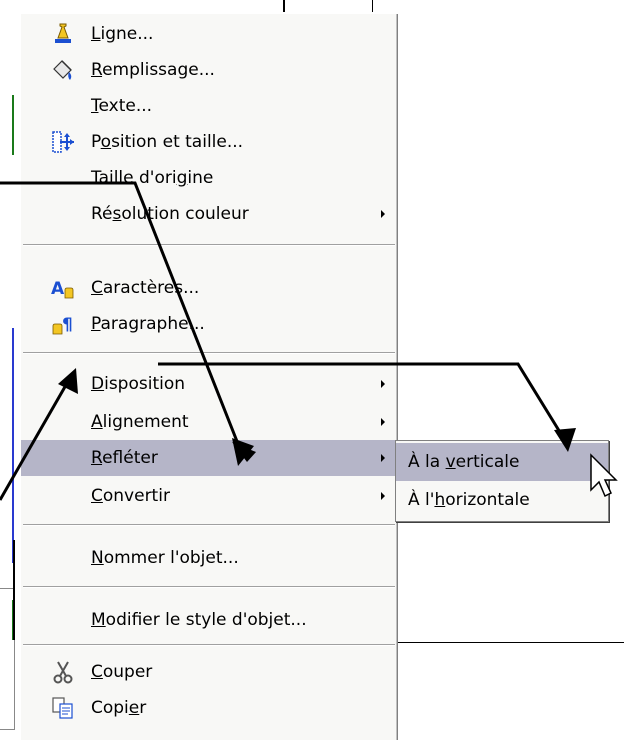  What do you see at coordinates (469, 500) in the screenshot?
I see `submenu-item-label: À l'horizontale` at bounding box center [469, 500].